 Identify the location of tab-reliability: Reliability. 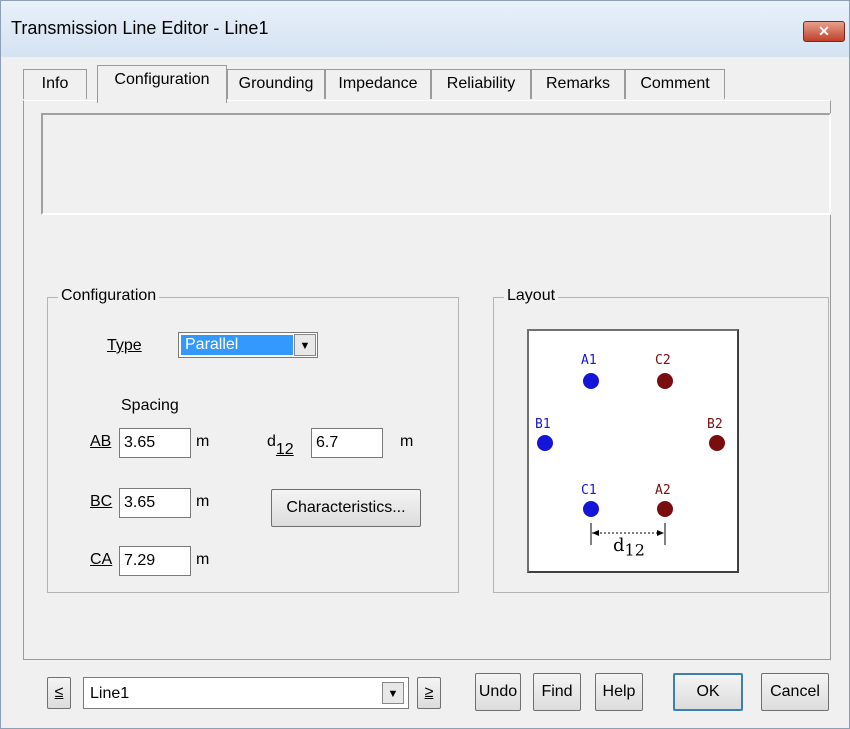
(481, 84).